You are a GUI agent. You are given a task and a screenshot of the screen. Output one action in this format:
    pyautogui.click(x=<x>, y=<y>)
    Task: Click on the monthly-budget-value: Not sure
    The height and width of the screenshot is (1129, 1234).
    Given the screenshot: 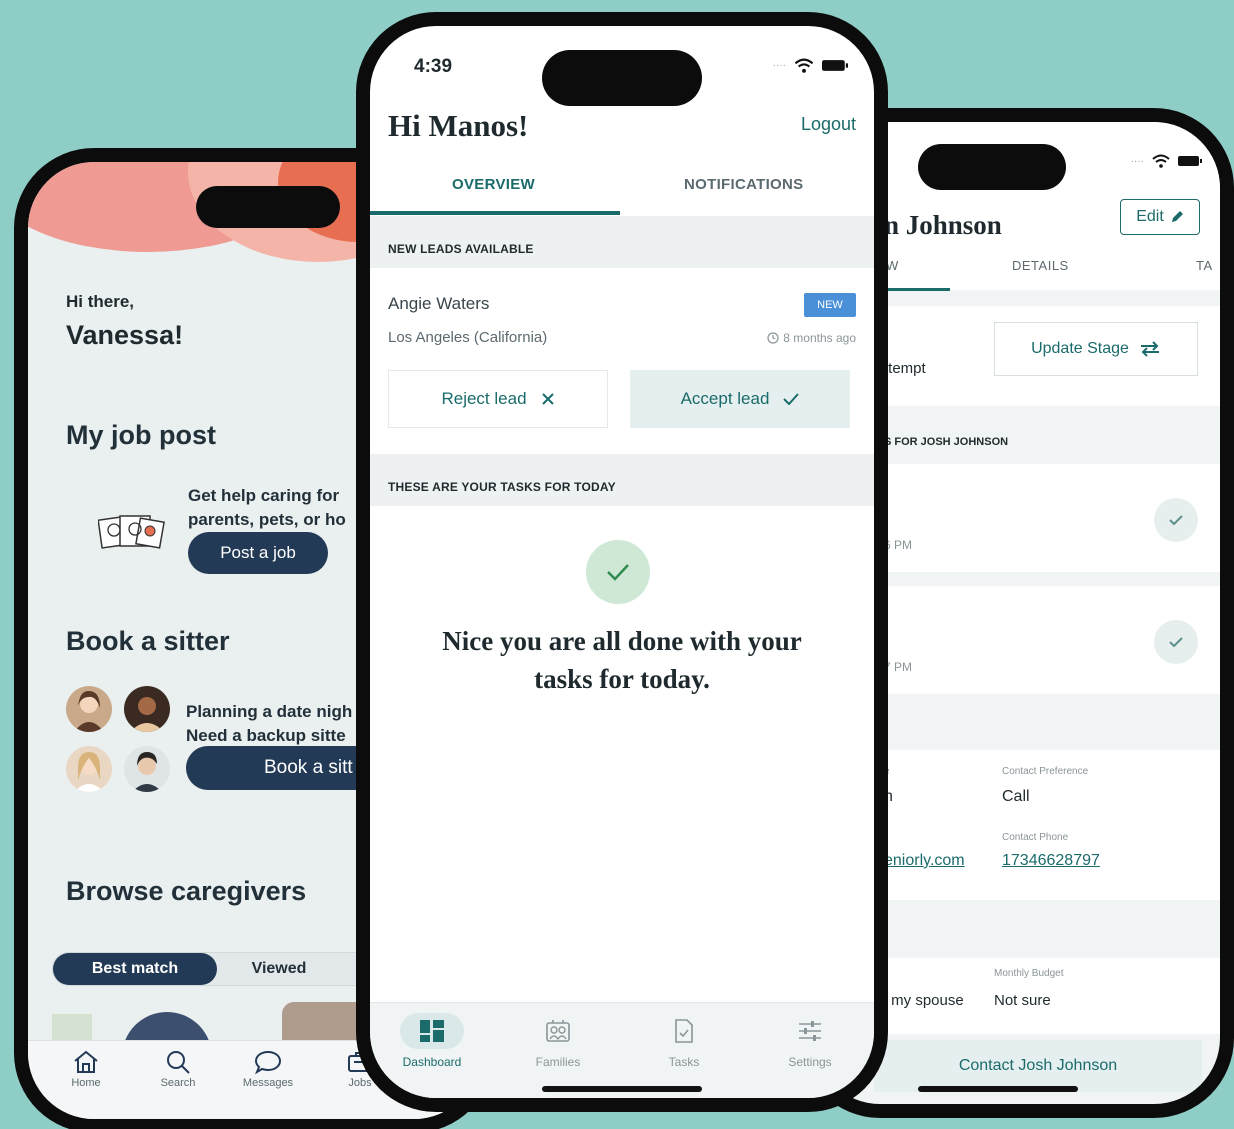 What is the action you would take?
    pyautogui.click(x=1022, y=1000)
    